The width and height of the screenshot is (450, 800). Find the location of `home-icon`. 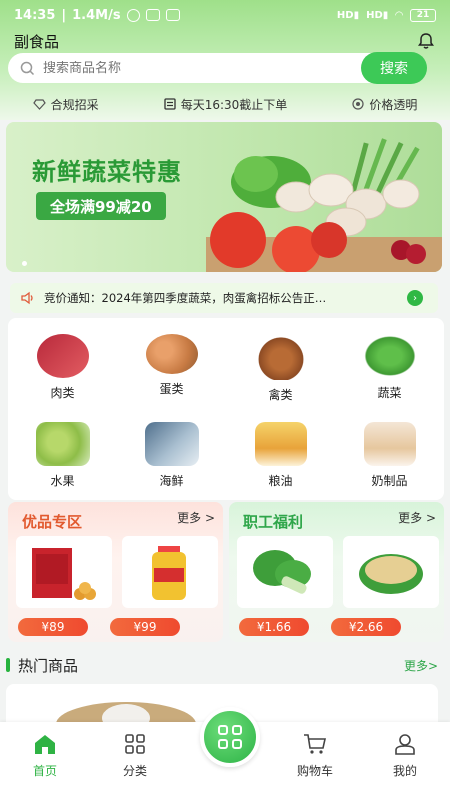

home-icon is located at coordinates (45, 744).